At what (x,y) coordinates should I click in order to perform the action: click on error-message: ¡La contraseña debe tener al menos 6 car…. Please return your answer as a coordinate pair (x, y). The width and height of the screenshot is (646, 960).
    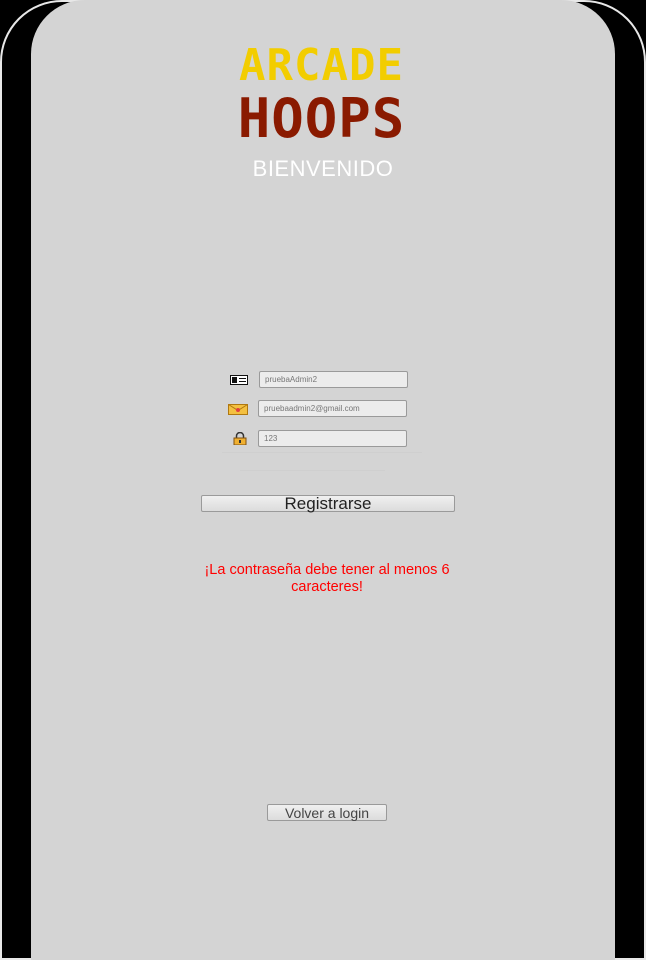
    Looking at the image, I should click on (327, 578).